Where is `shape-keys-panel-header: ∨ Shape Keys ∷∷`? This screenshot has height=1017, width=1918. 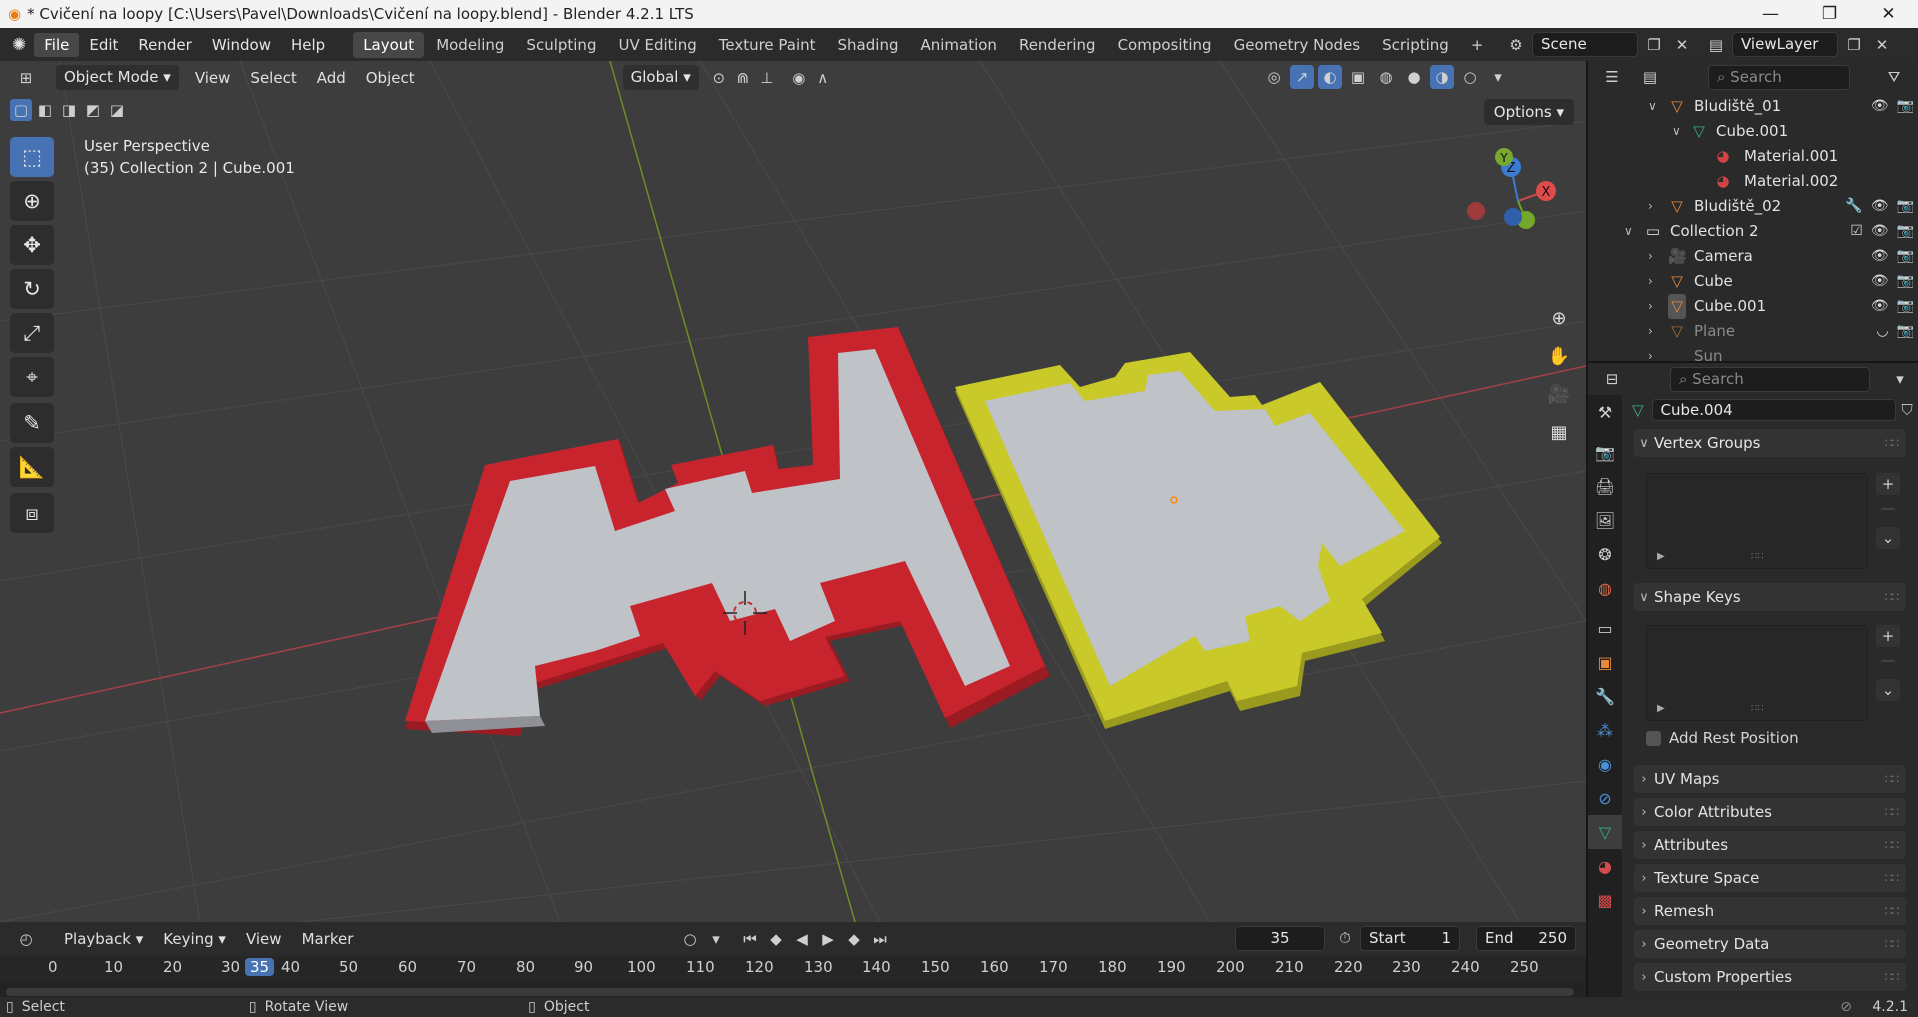
shape-keys-panel-header: ∨ Shape Keys ∷∷ is located at coordinates (1770, 597).